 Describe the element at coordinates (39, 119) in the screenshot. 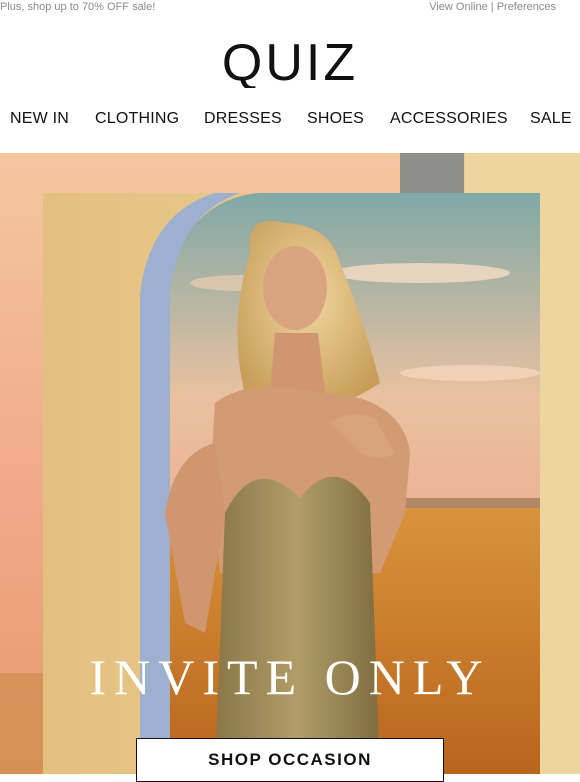

I see `nav-new-in: NEW IN` at that location.